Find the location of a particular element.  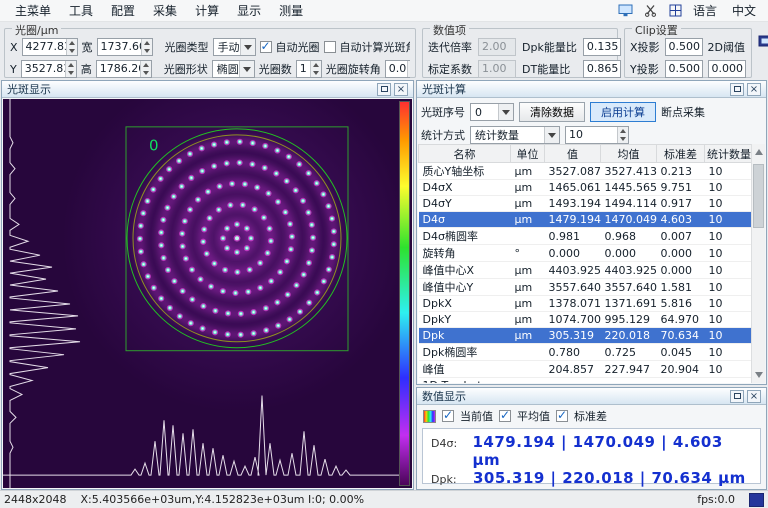

menu-item: 计算 is located at coordinates (207, 11).